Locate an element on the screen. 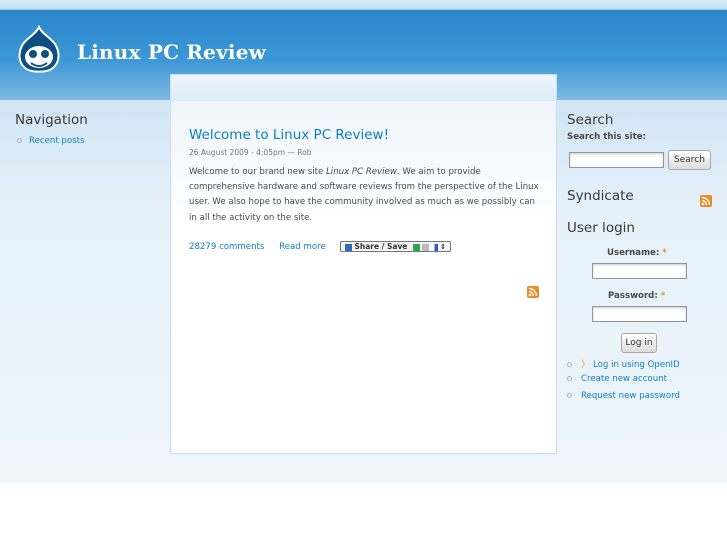 The image size is (727, 545). top-strip is located at coordinates (363, 5).